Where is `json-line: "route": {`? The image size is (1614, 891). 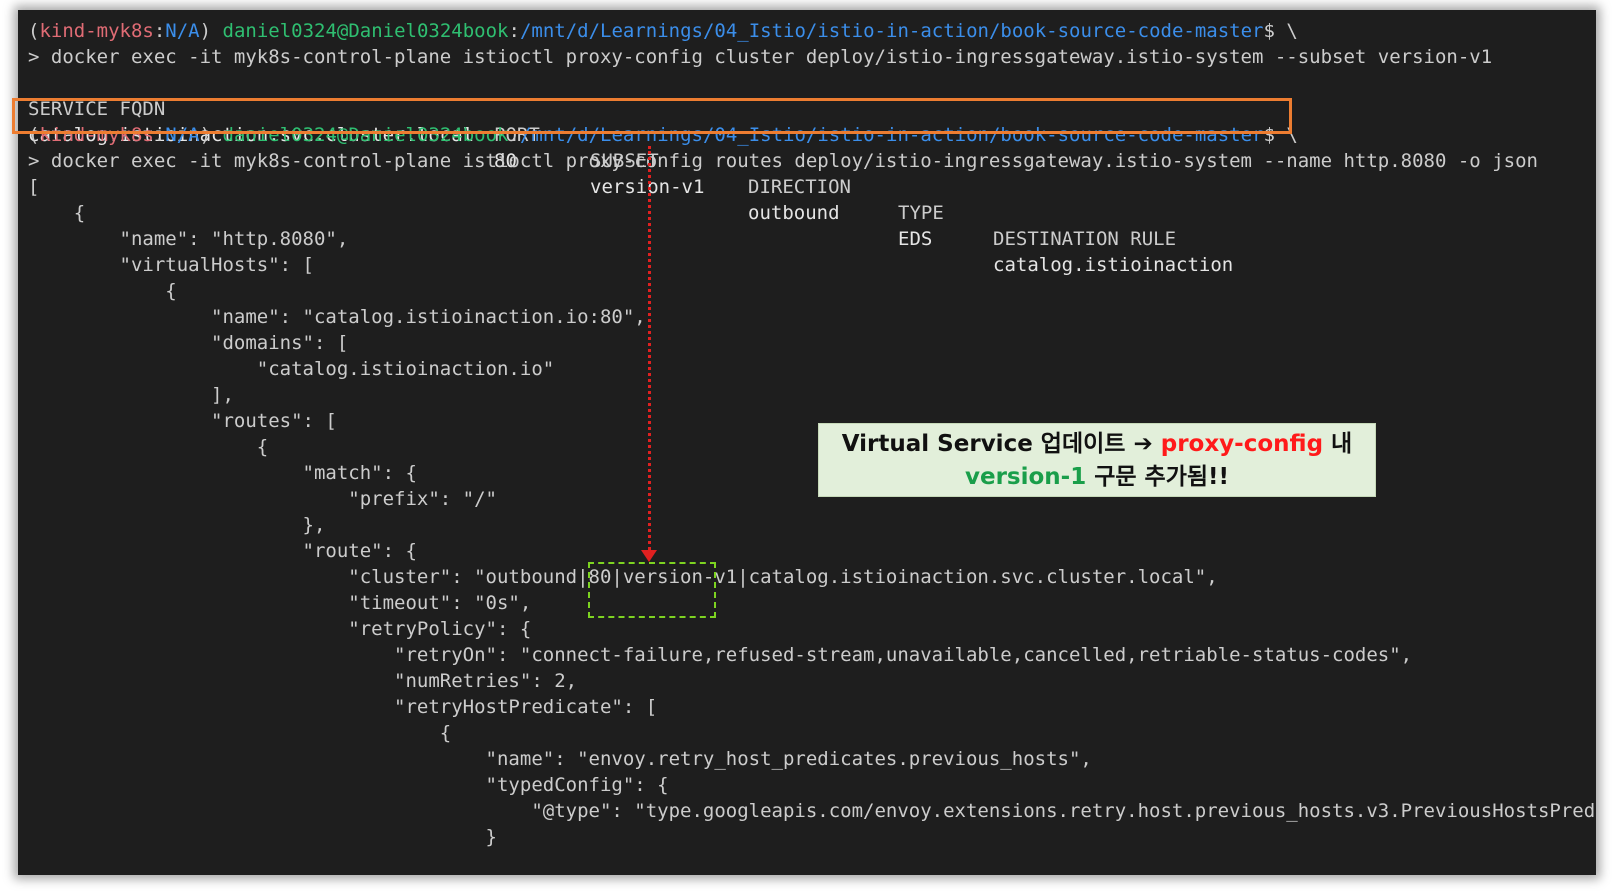
json-line: "route": { is located at coordinates (222, 551).